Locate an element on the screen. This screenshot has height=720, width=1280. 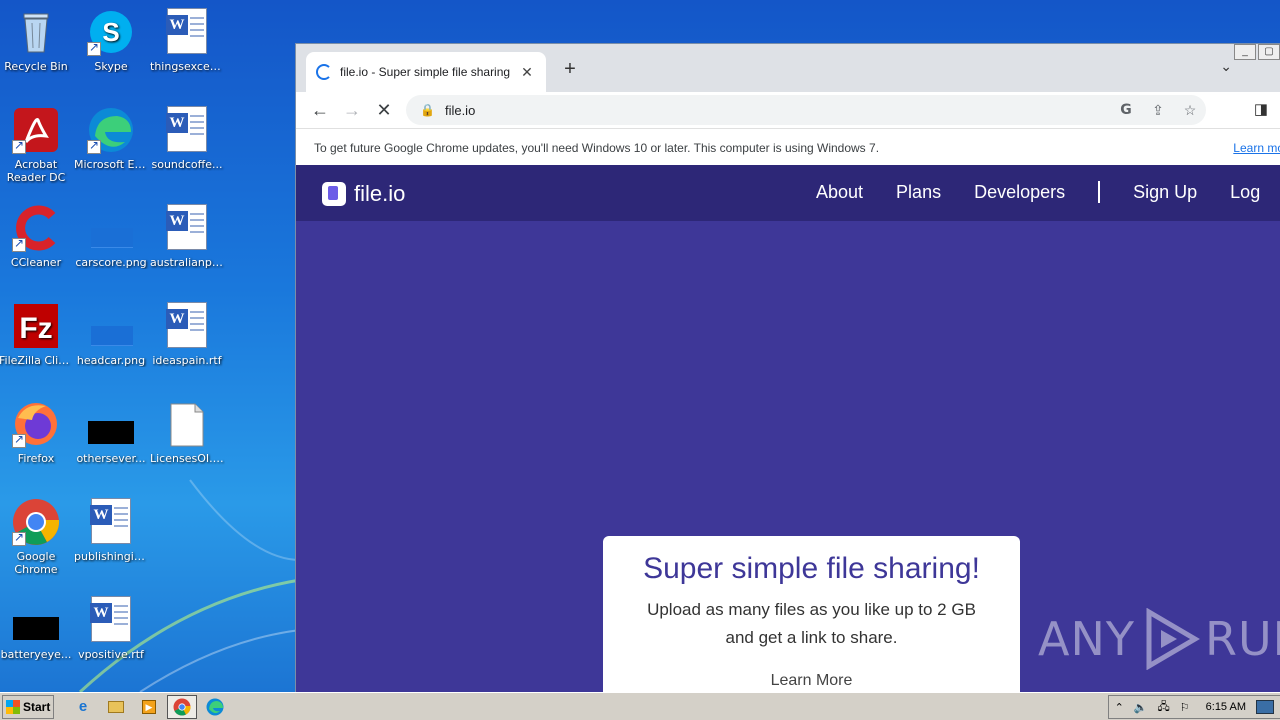
nav-plans: Plans is located at coordinates (918, 192).